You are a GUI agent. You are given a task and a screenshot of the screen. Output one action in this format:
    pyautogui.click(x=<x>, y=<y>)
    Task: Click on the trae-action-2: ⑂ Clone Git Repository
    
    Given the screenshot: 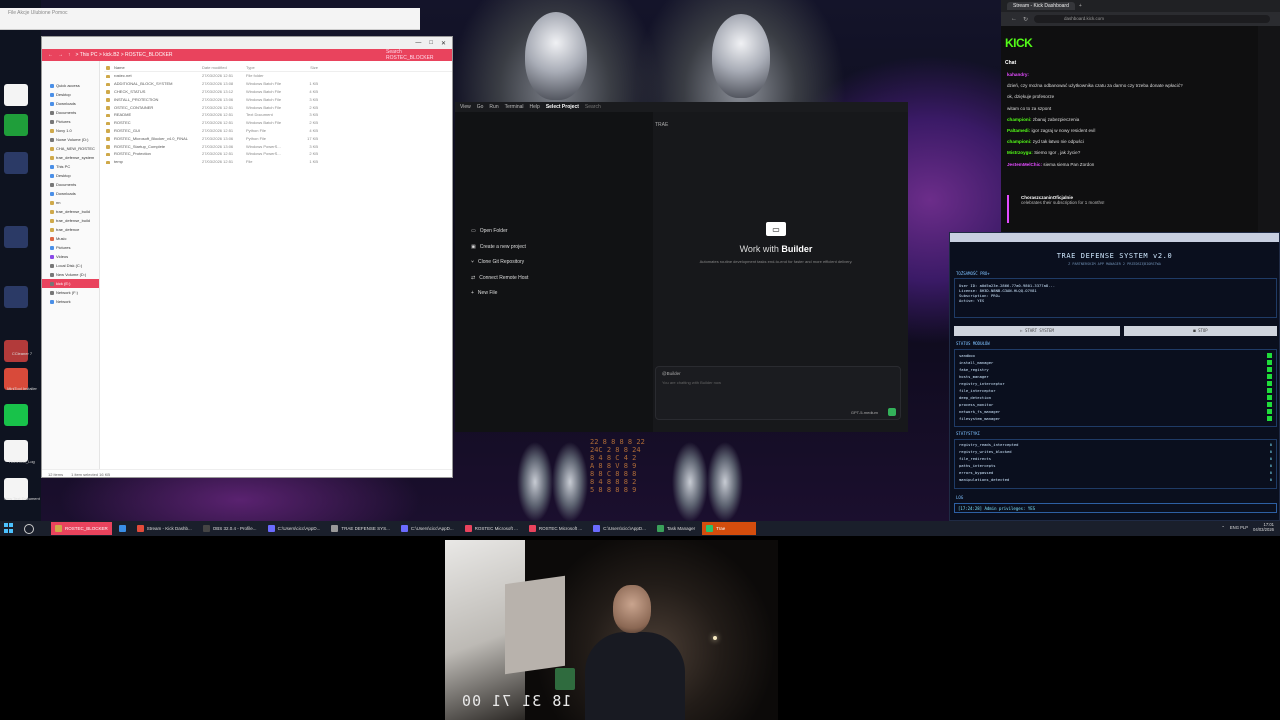 What is the action you would take?
    pyautogui.click(x=497, y=262)
    